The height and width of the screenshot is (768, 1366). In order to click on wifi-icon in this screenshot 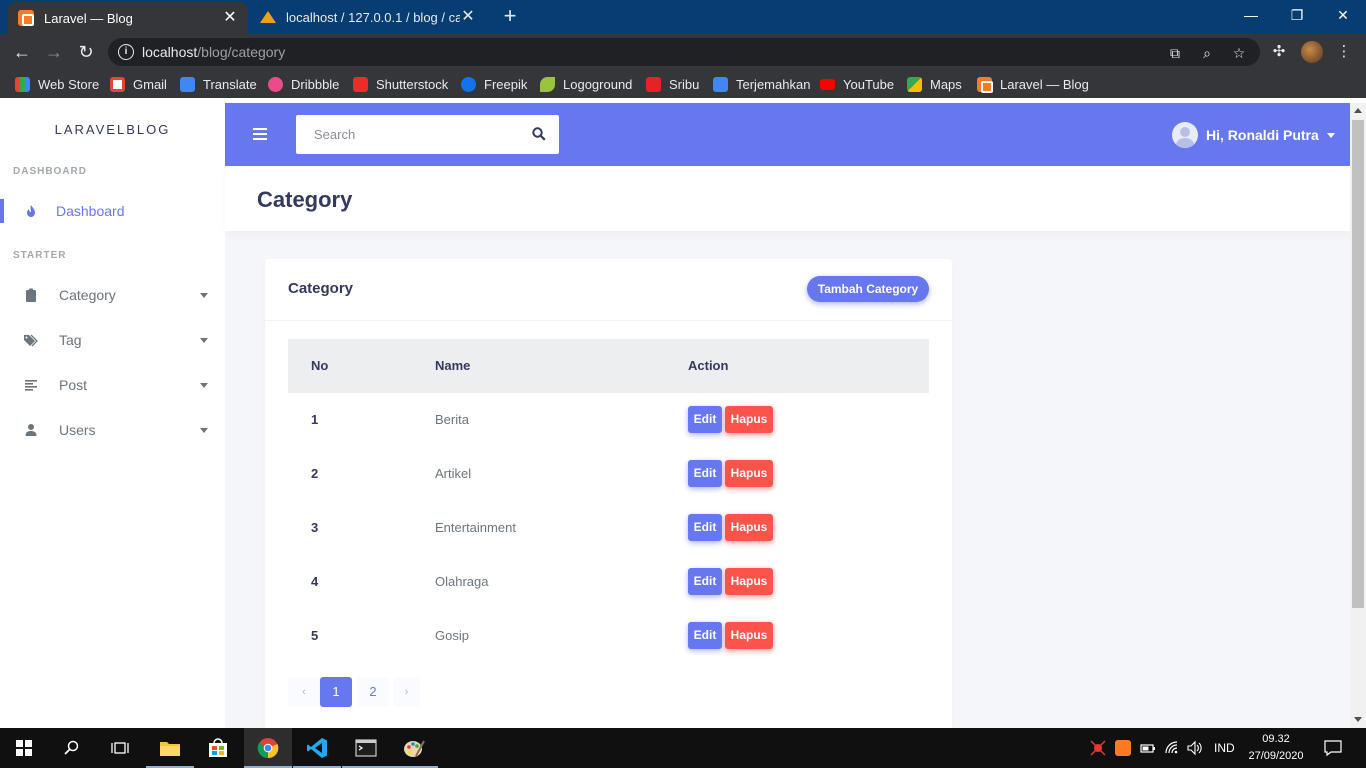, I will do `click(1172, 749)`.